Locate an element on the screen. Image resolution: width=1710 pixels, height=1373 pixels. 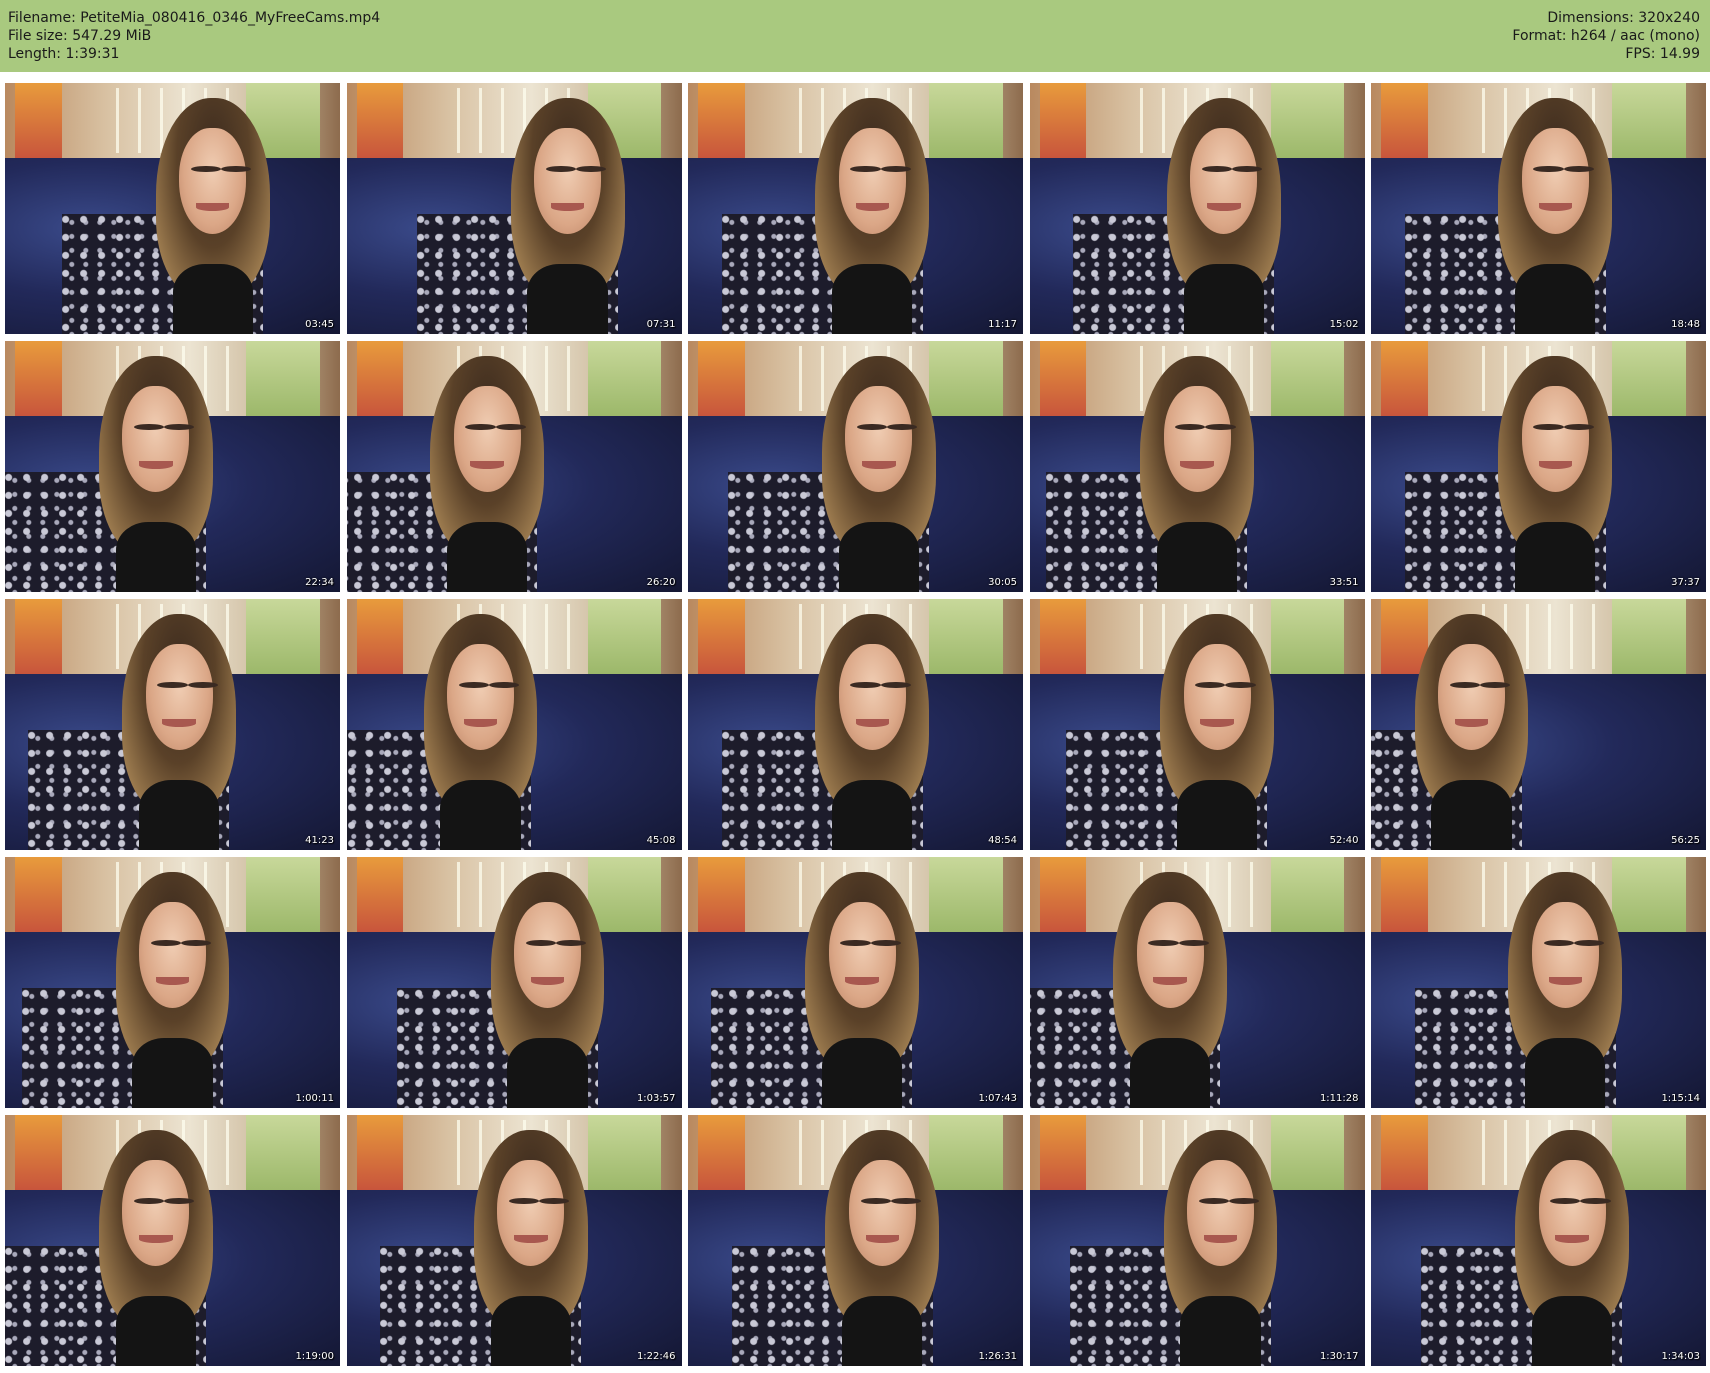
video-thumbnail: 1:11:28 is located at coordinates (1197, 982).